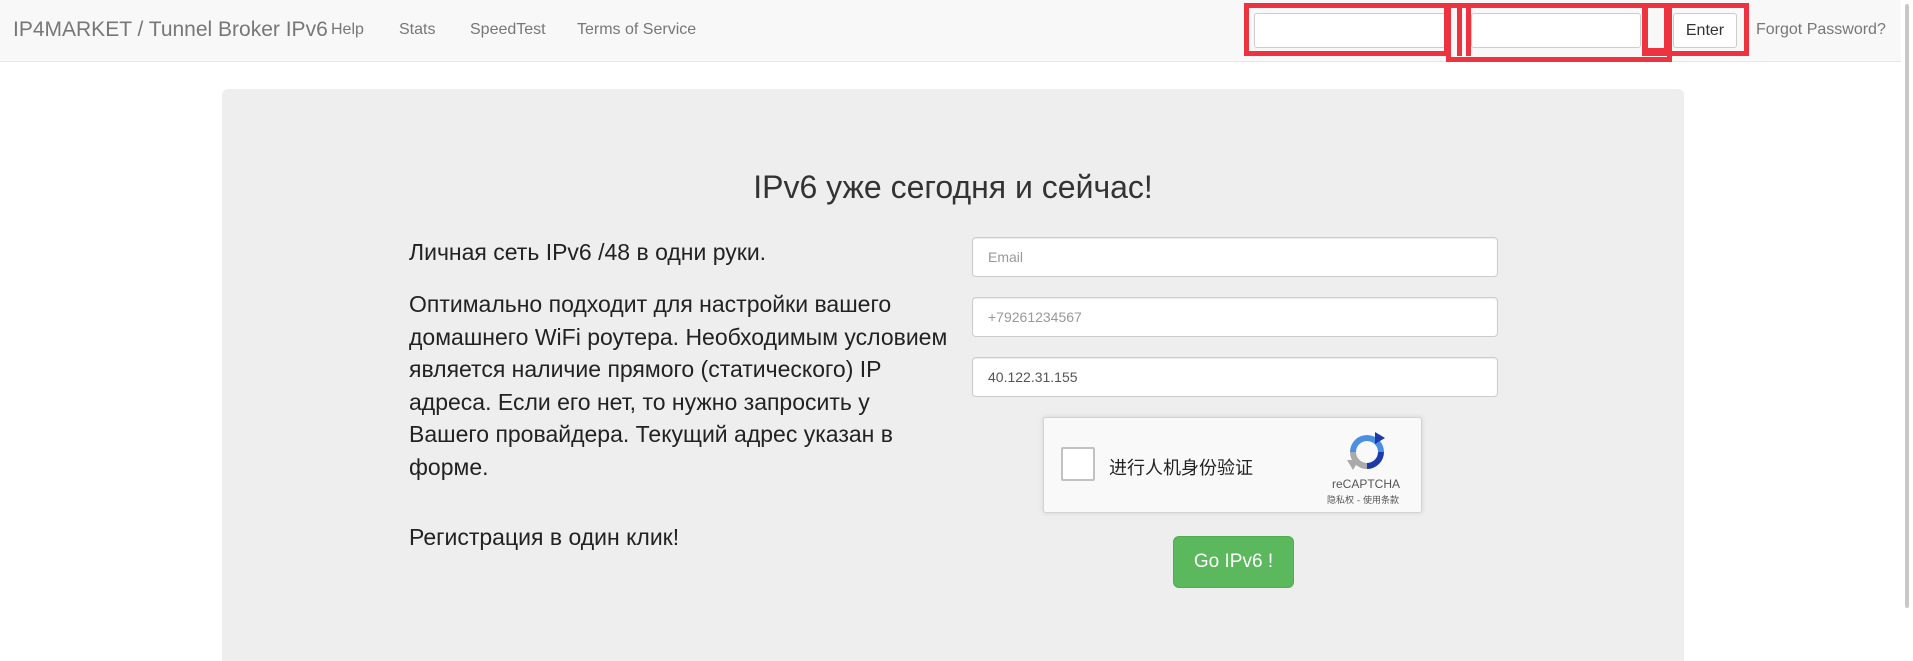  Describe the element at coordinates (1233, 562) in the screenshot. I see `go-ipv6-button: Go IPv6 !` at that location.